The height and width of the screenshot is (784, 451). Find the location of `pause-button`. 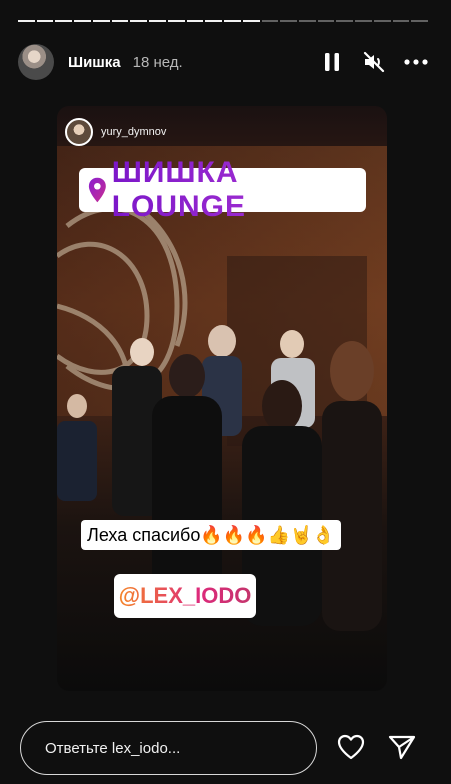

pause-button is located at coordinates (332, 62).